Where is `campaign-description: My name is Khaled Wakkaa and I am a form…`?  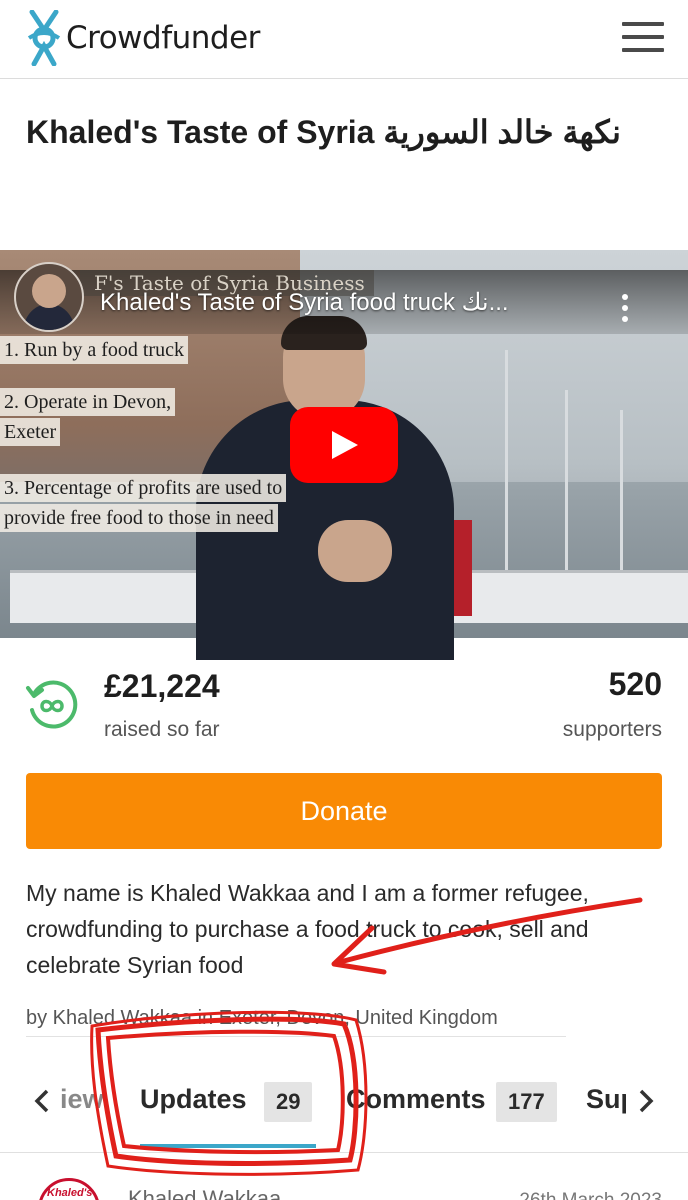 campaign-description: My name is Khaled Wakkaa and I am a form… is located at coordinates (307, 929).